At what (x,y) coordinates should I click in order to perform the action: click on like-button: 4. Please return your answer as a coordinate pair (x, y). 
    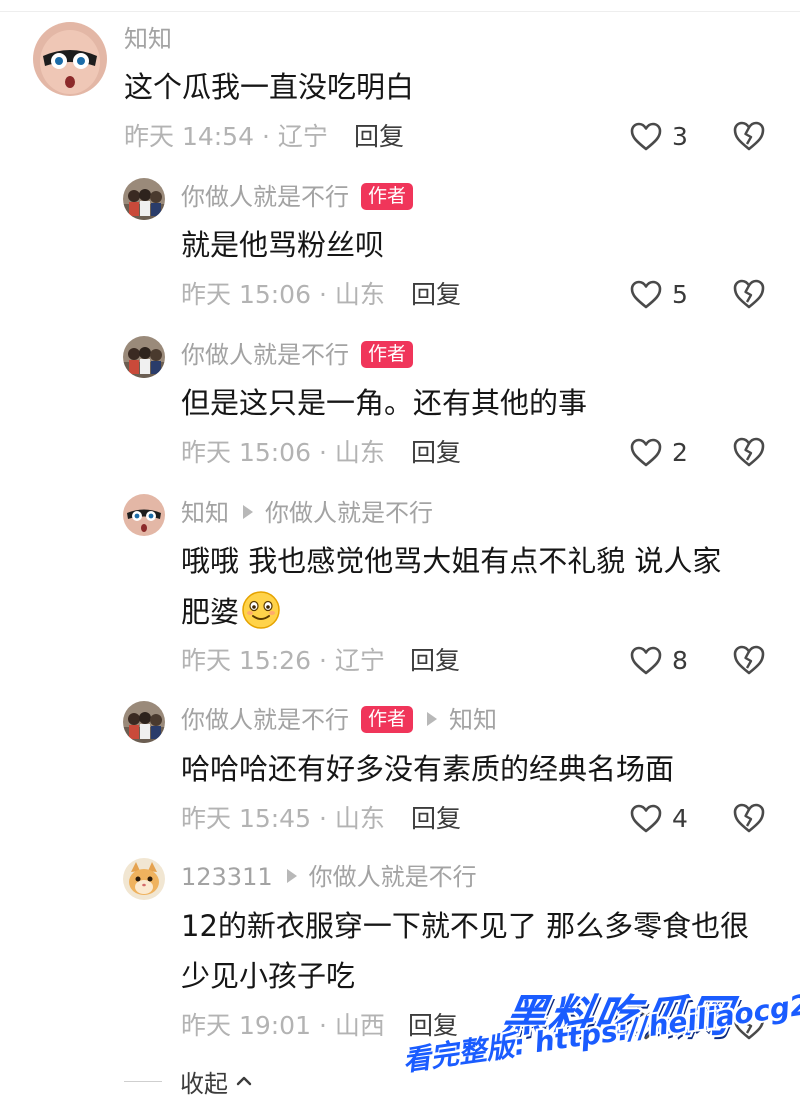
    Looking at the image, I should click on (659, 819).